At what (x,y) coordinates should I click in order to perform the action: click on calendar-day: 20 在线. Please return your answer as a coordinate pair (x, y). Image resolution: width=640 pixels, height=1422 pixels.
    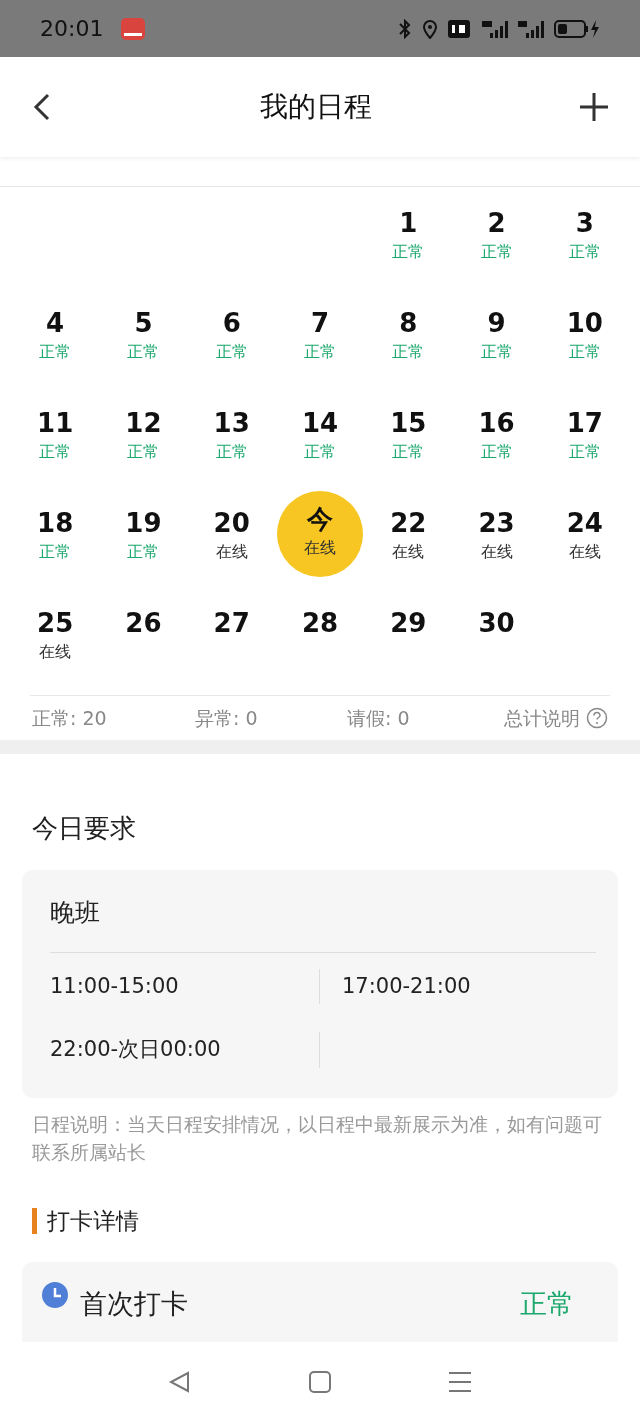
    Looking at the image, I should click on (231, 536).